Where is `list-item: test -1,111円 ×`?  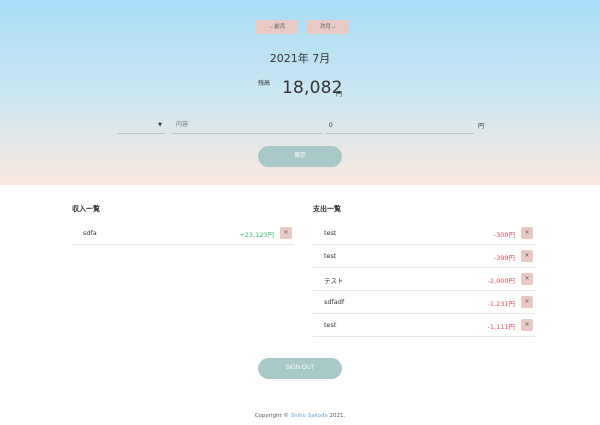 list-item: test -1,111円 × is located at coordinates (424, 325).